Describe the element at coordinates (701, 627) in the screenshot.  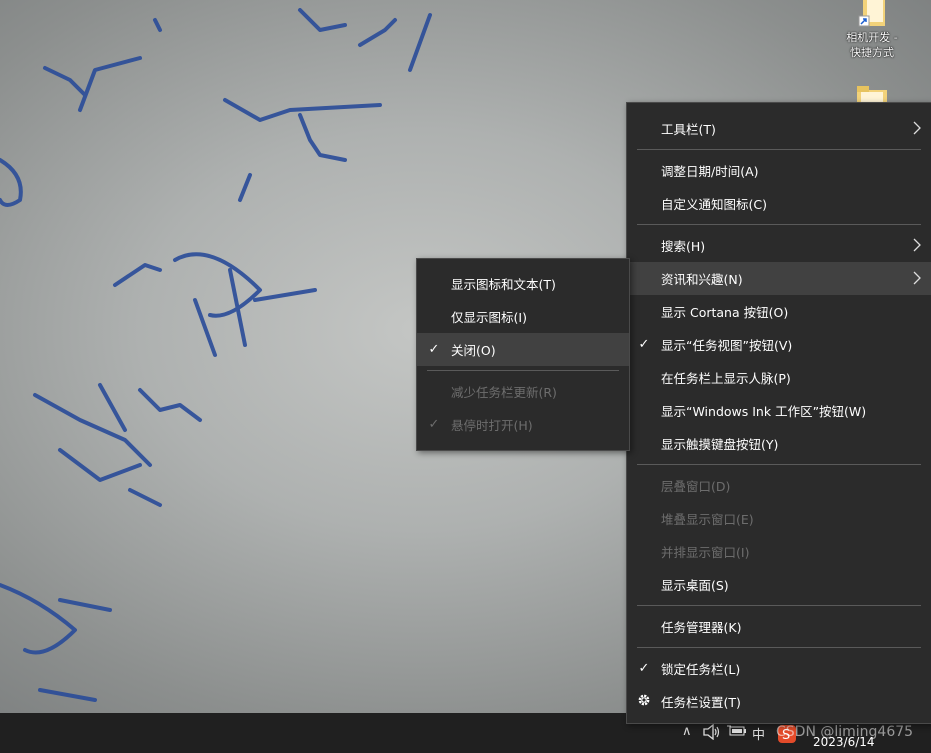
I see `menu-item-label: 任务管理器(K)` at that location.